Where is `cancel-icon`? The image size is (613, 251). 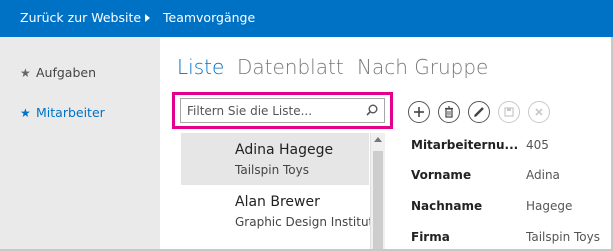 cancel-icon is located at coordinates (539, 112).